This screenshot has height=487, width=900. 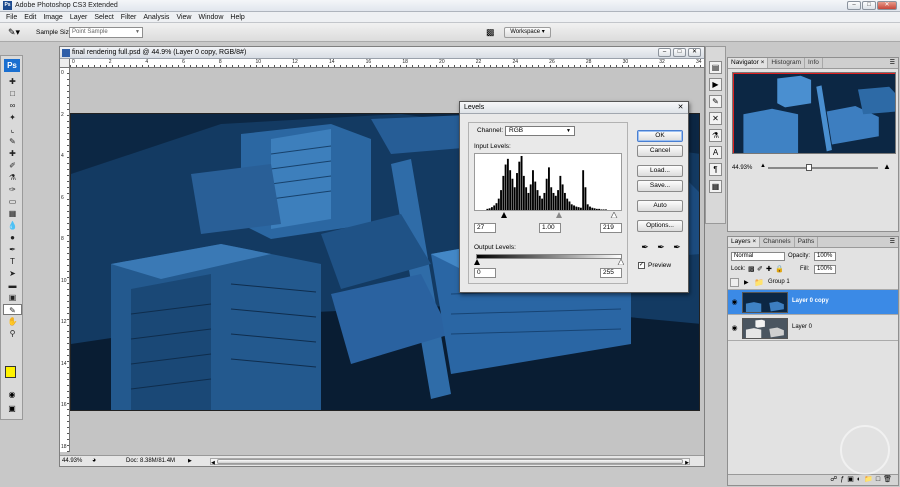 What do you see at coordinates (748, 63) in the screenshot?
I see `tab-navigator: Navigator ×` at bounding box center [748, 63].